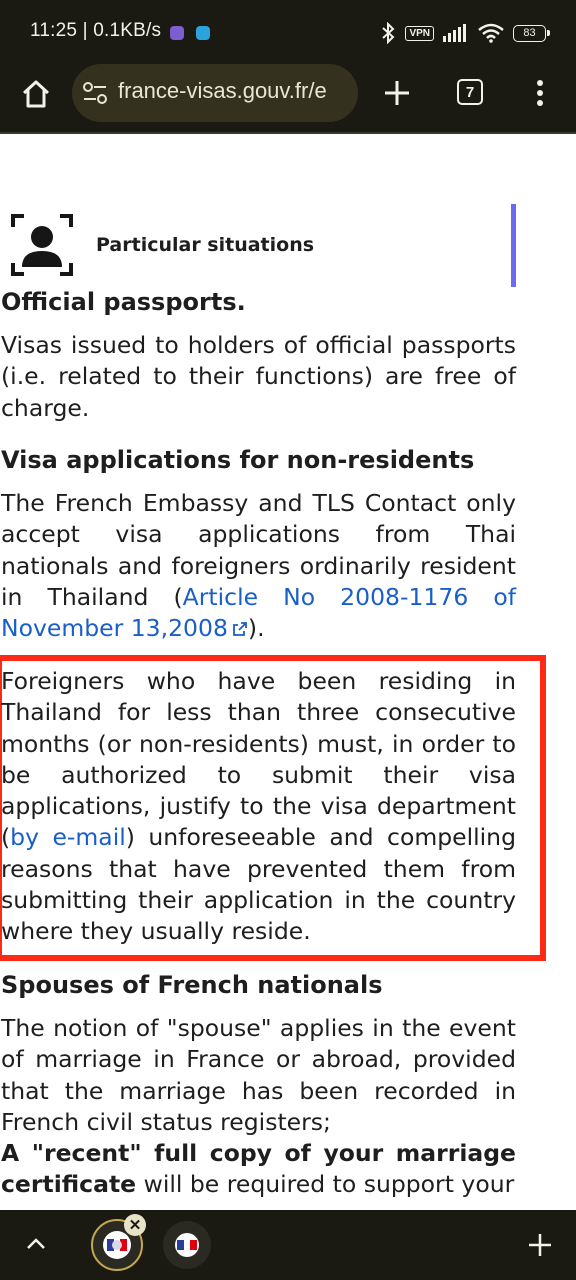  What do you see at coordinates (419, 33) in the screenshot?
I see `vpn-icon: VPN` at bounding box center [419, 33].